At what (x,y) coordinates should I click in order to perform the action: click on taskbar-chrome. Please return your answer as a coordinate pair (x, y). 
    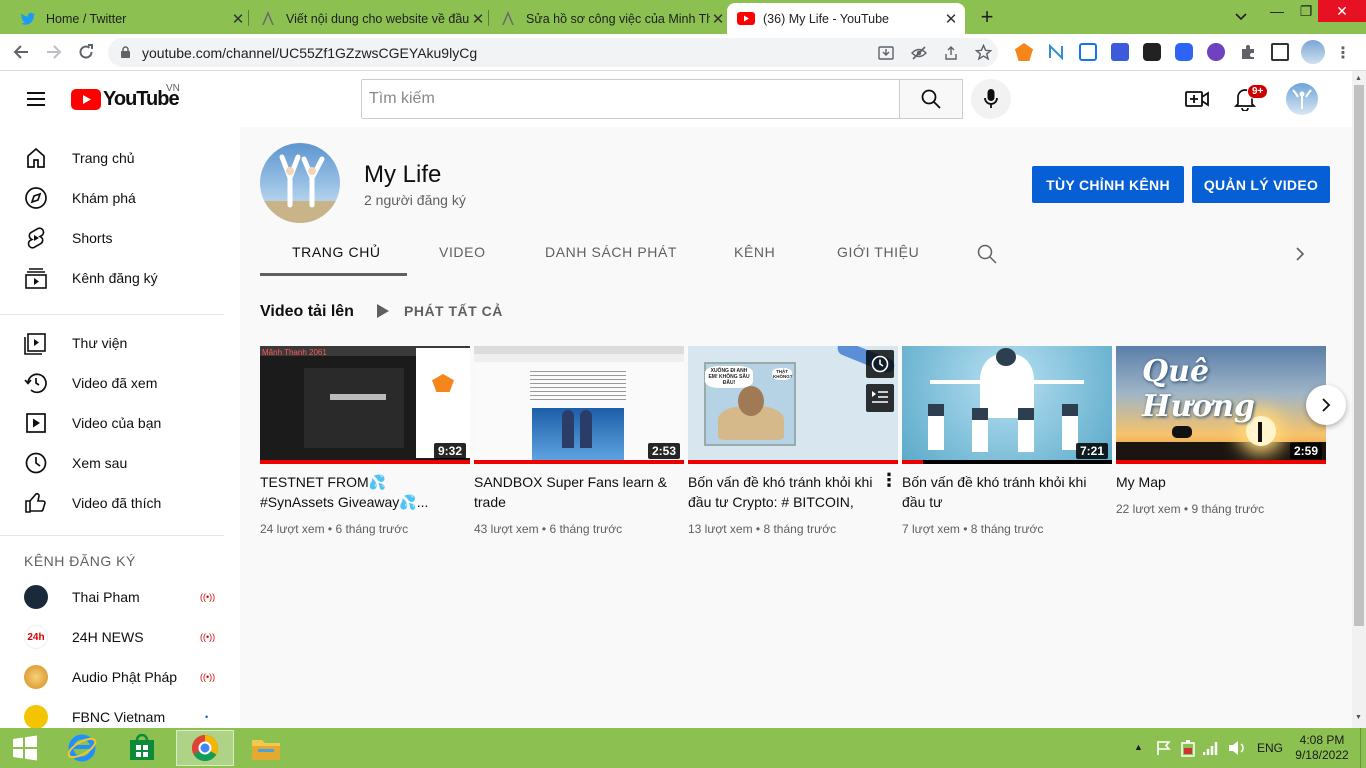
    Looking at the image, I should click on (205, 748).